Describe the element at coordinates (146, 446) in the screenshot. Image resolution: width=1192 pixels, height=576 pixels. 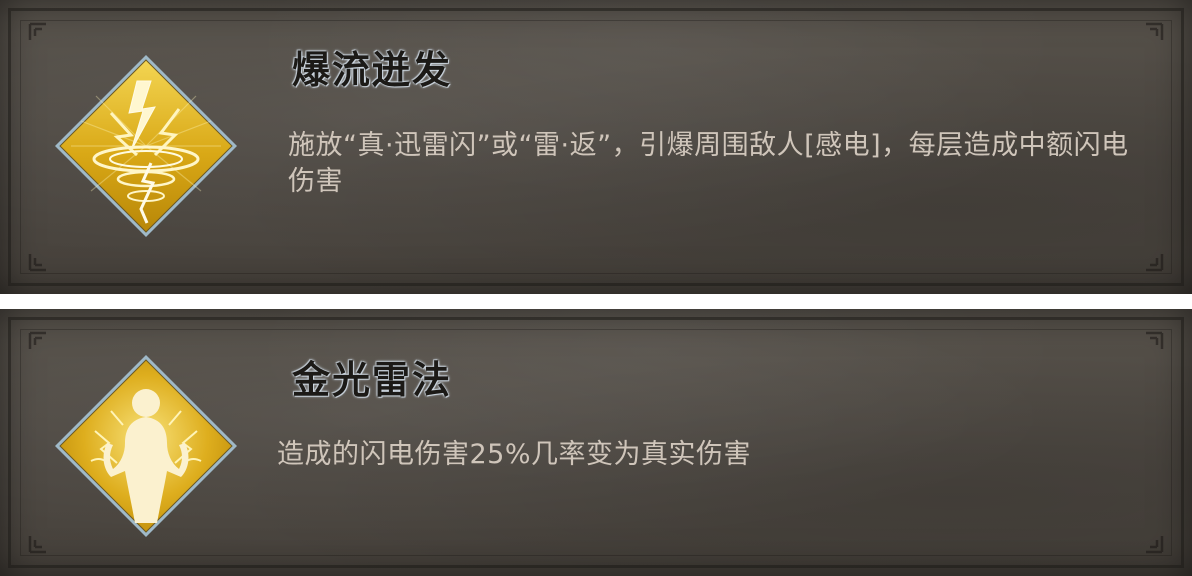
I see `golden-light-figure-icon` at that location.